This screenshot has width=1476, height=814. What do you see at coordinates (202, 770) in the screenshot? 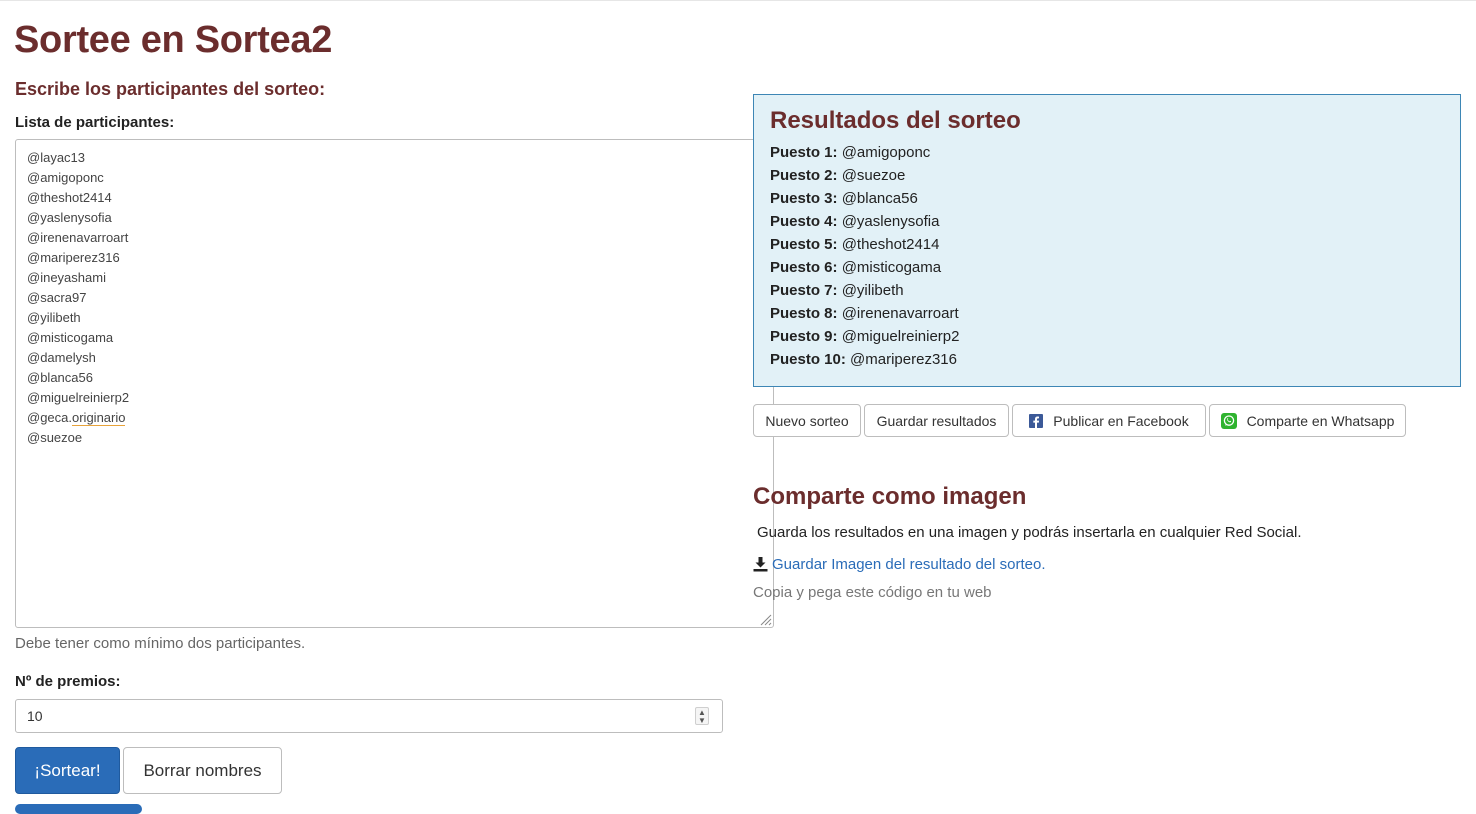
I see `clear-names-button: Borrar nombres` at bounding box center [202, 770].